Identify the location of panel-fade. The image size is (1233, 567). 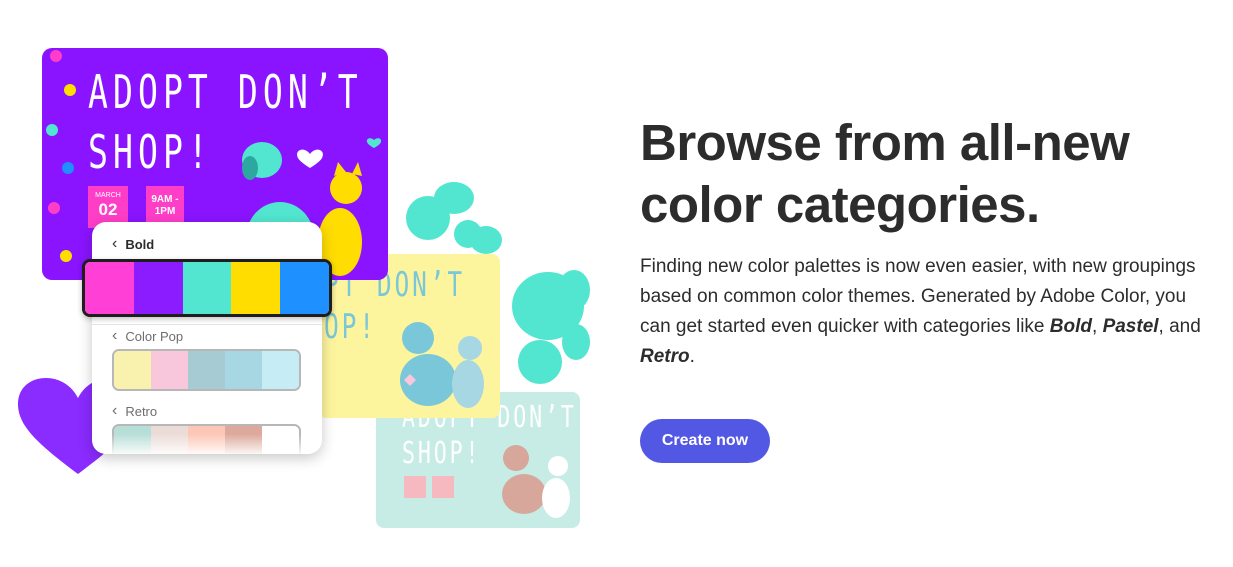
(207, 444).